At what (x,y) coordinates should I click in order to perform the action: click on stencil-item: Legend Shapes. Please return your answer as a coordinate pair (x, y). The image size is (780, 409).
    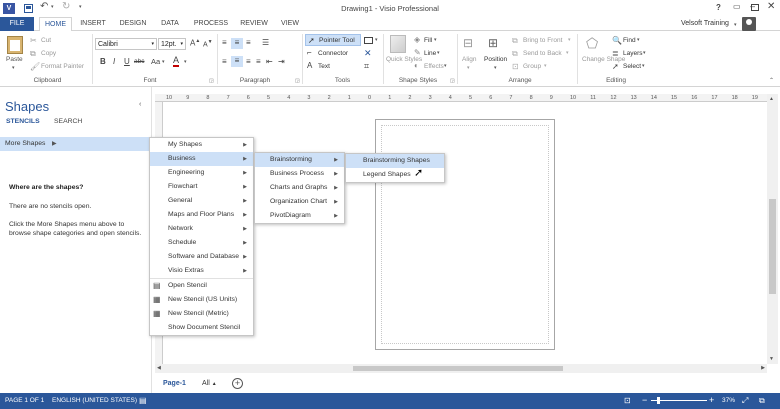
    Looking at the image, I should click on (395, 175).